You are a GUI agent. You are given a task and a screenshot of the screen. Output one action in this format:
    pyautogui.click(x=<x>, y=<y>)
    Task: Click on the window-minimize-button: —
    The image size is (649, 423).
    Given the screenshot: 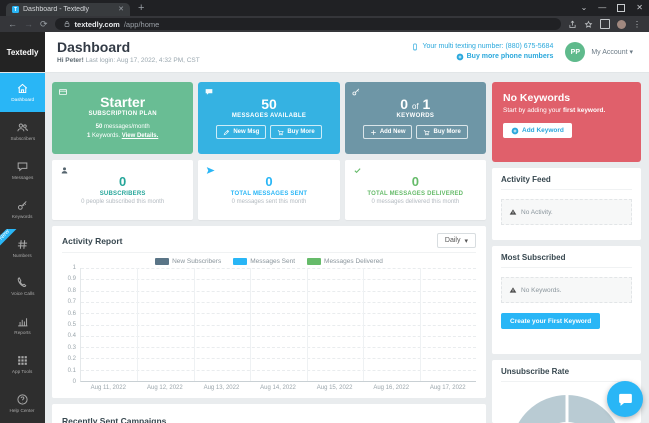 What is the action you would take?
    pyautogui.click(x=602, y=7)
    